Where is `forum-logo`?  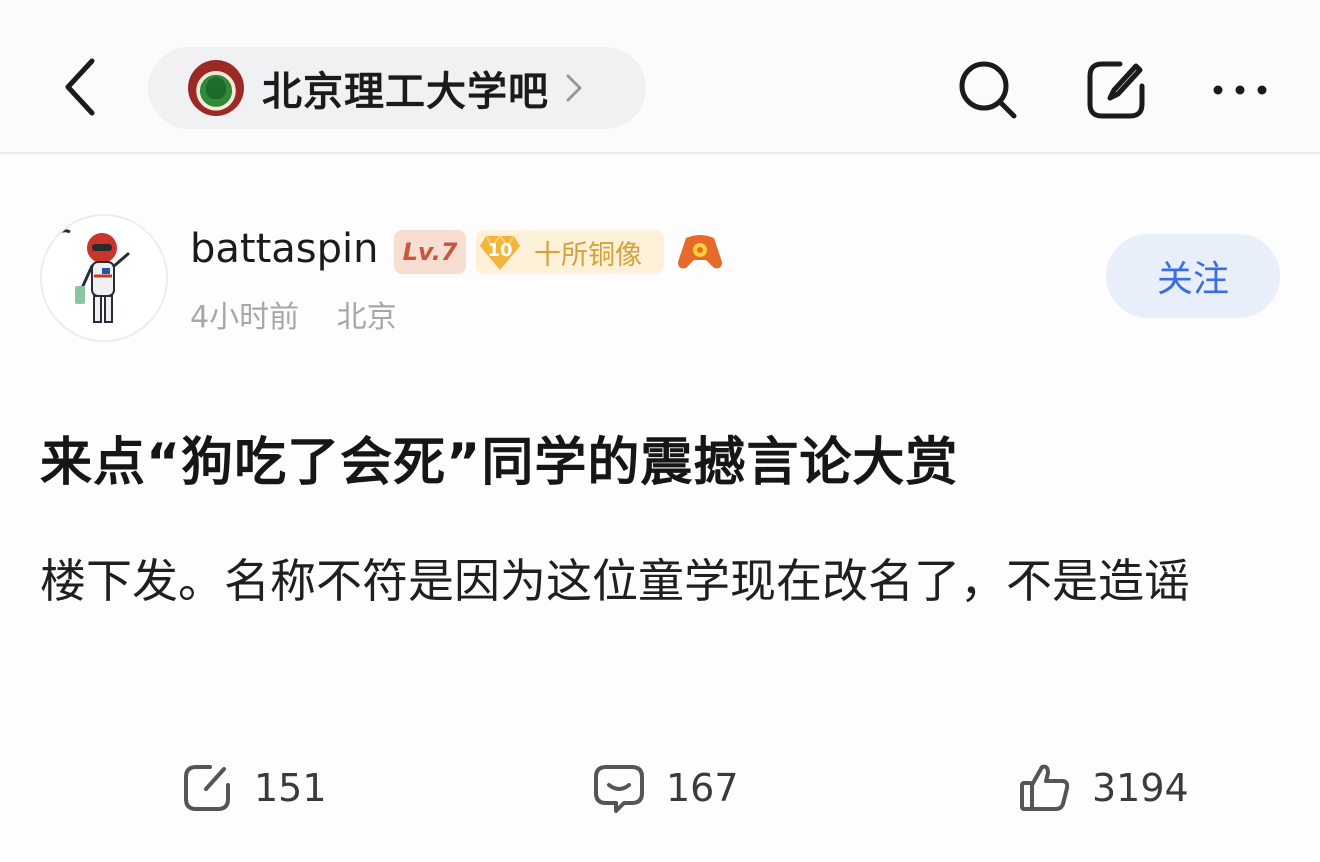 forum-logo is located at coordinates (216, 88).